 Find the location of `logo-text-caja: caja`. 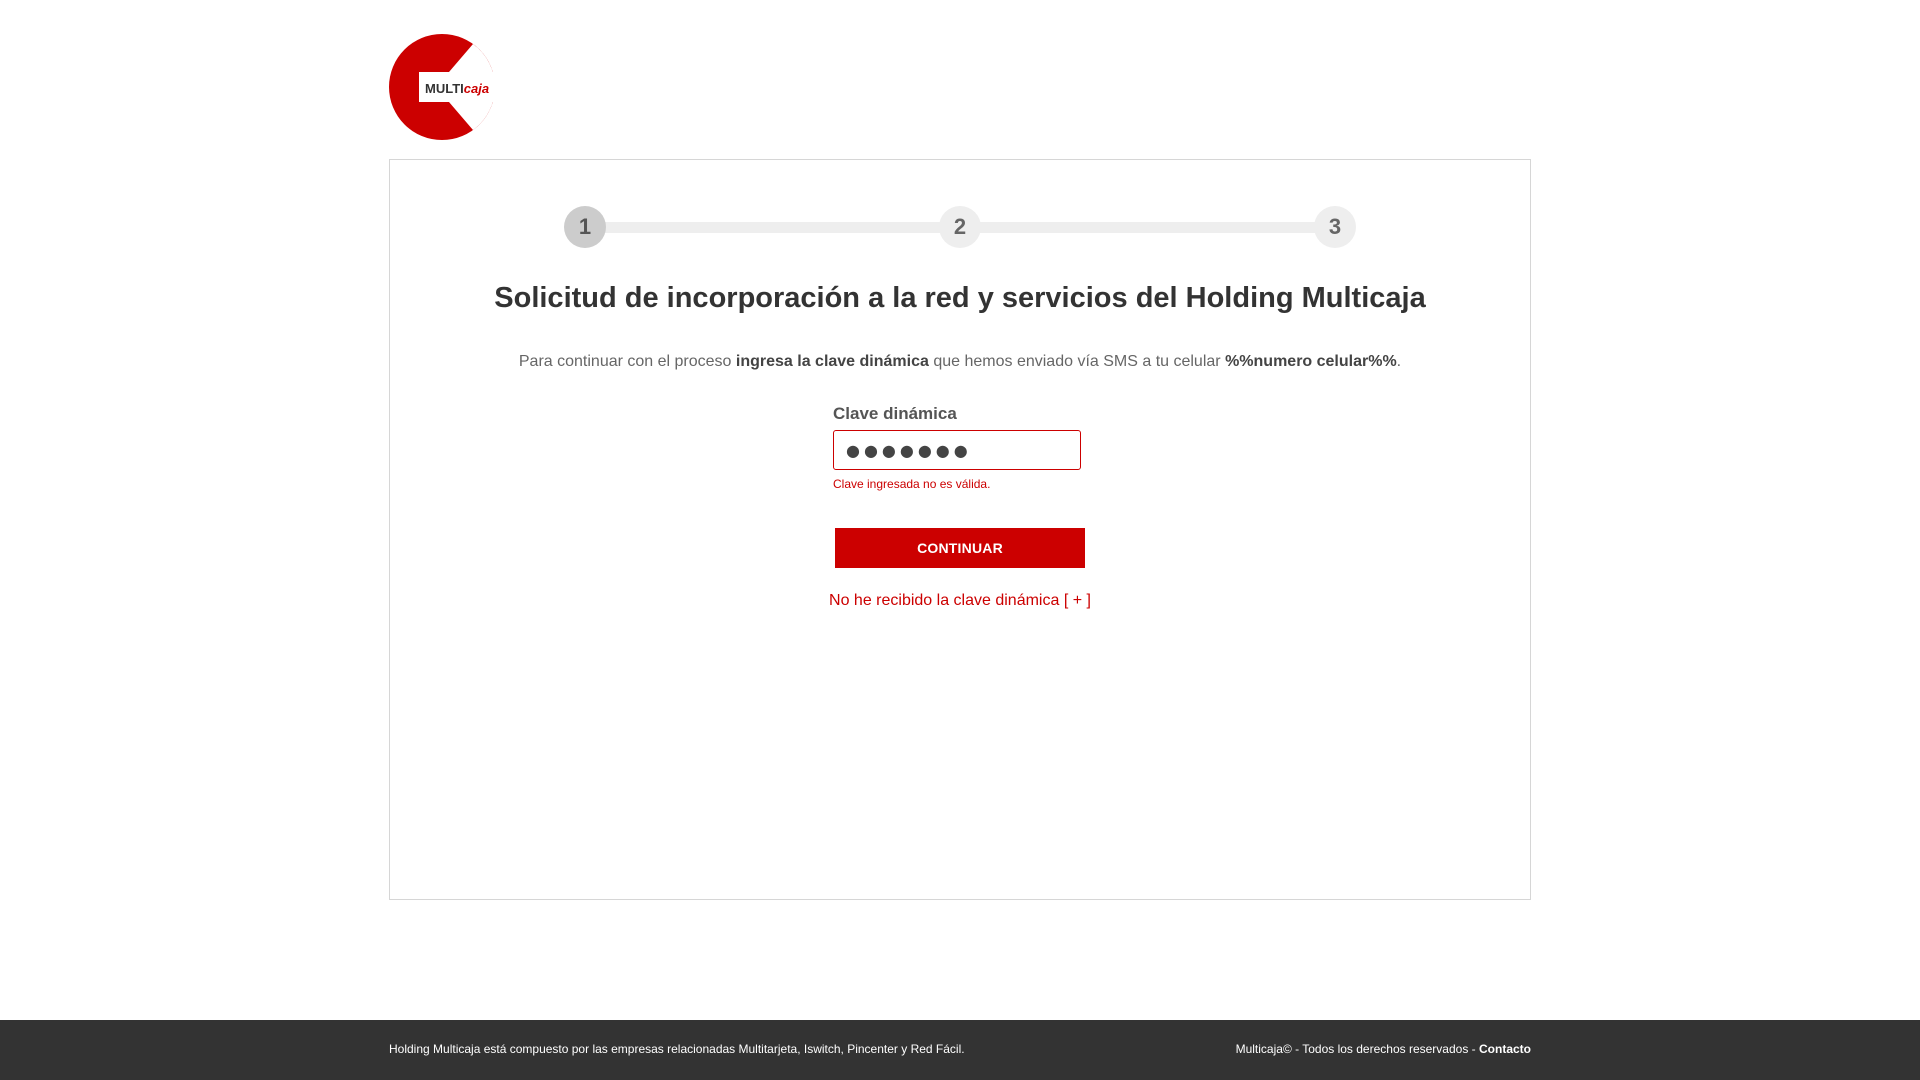

logo-text-caja: caja is located at coordinates (476, 88).